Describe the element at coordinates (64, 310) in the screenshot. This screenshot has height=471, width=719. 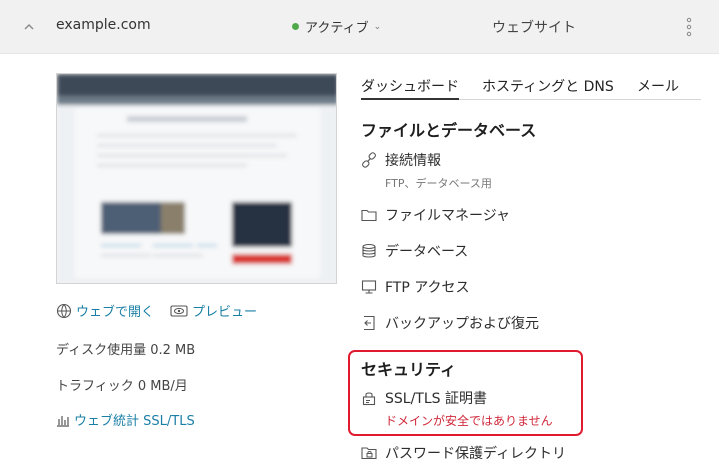
I see `globe-icon` at that location.